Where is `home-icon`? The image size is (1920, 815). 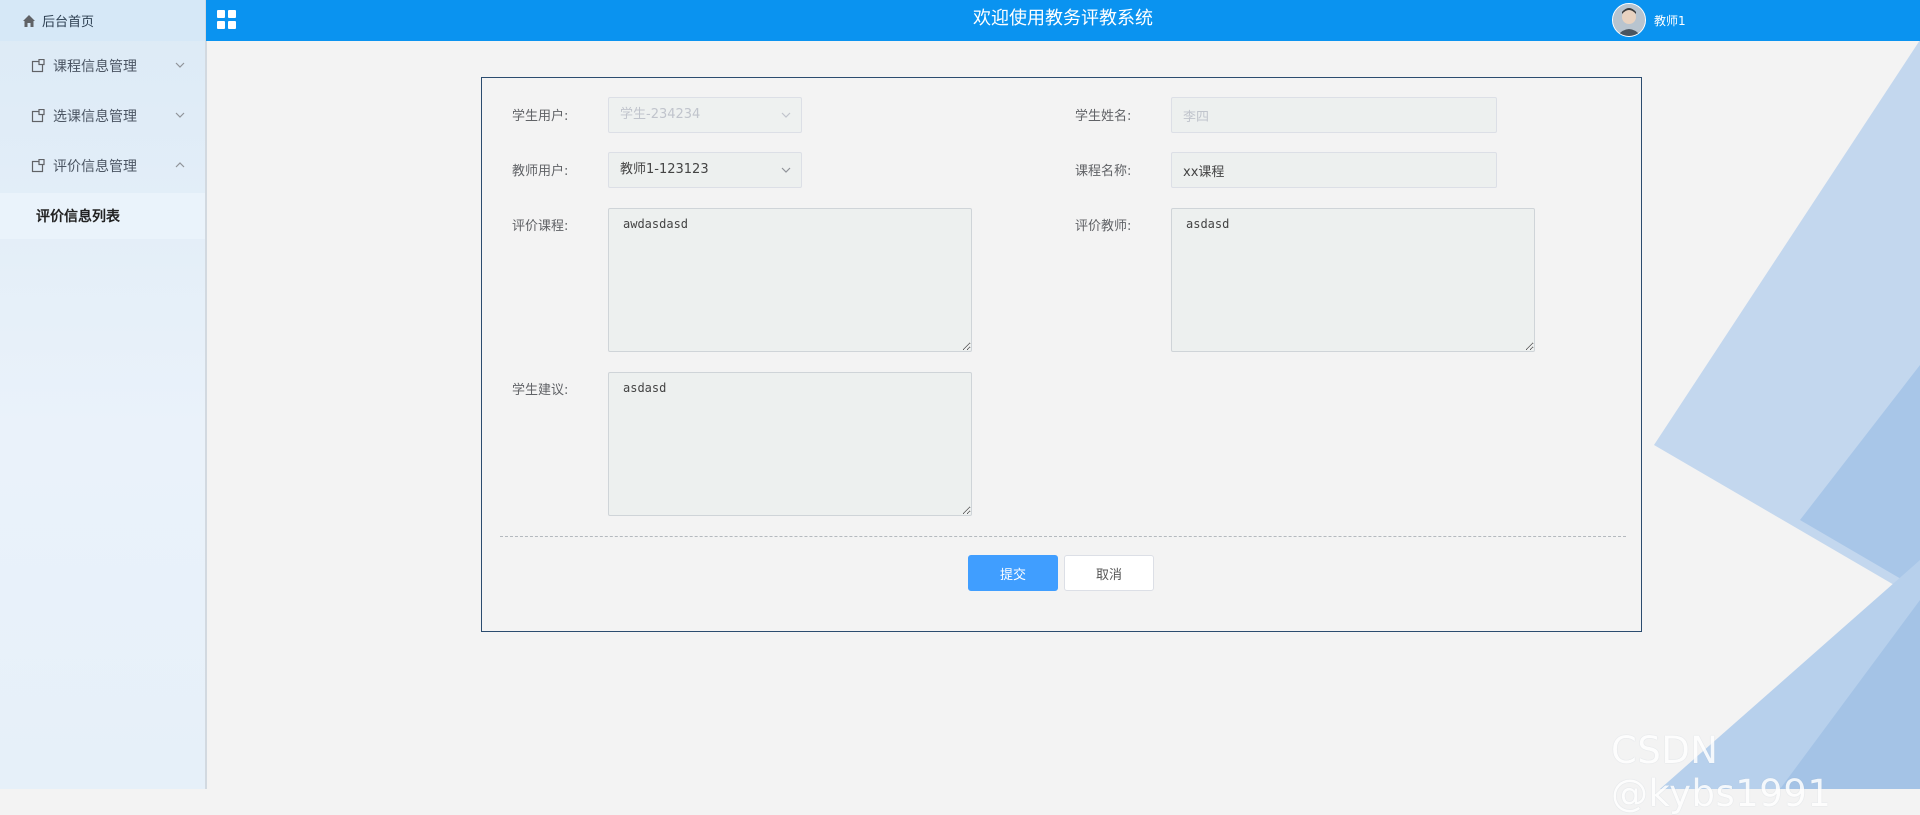 home-icon is located at coordinates (29, 20).